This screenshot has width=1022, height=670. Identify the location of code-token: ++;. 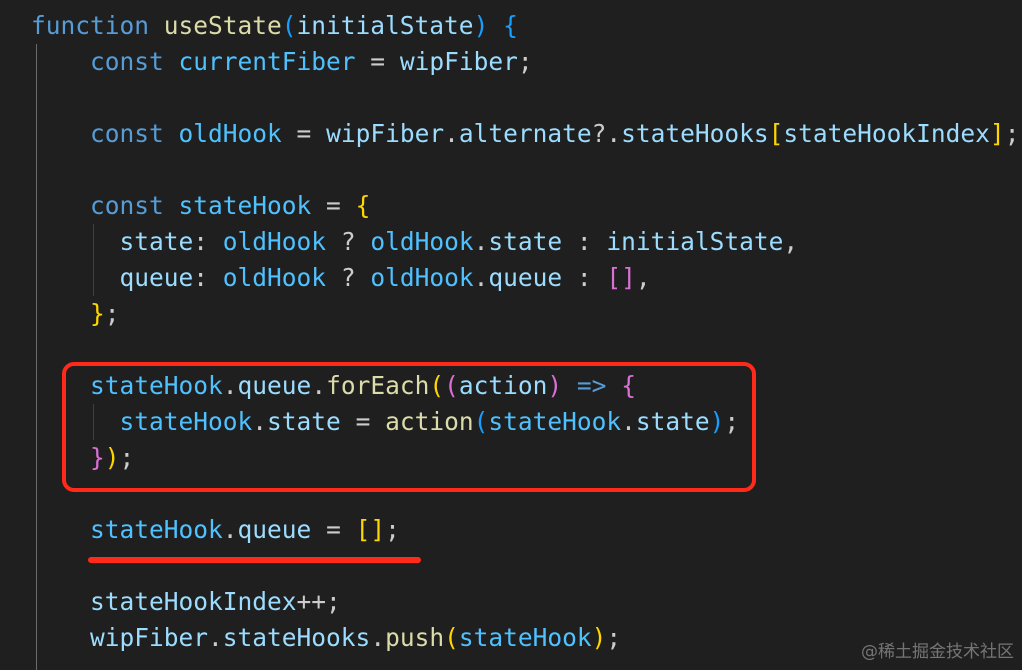
(318, 601).